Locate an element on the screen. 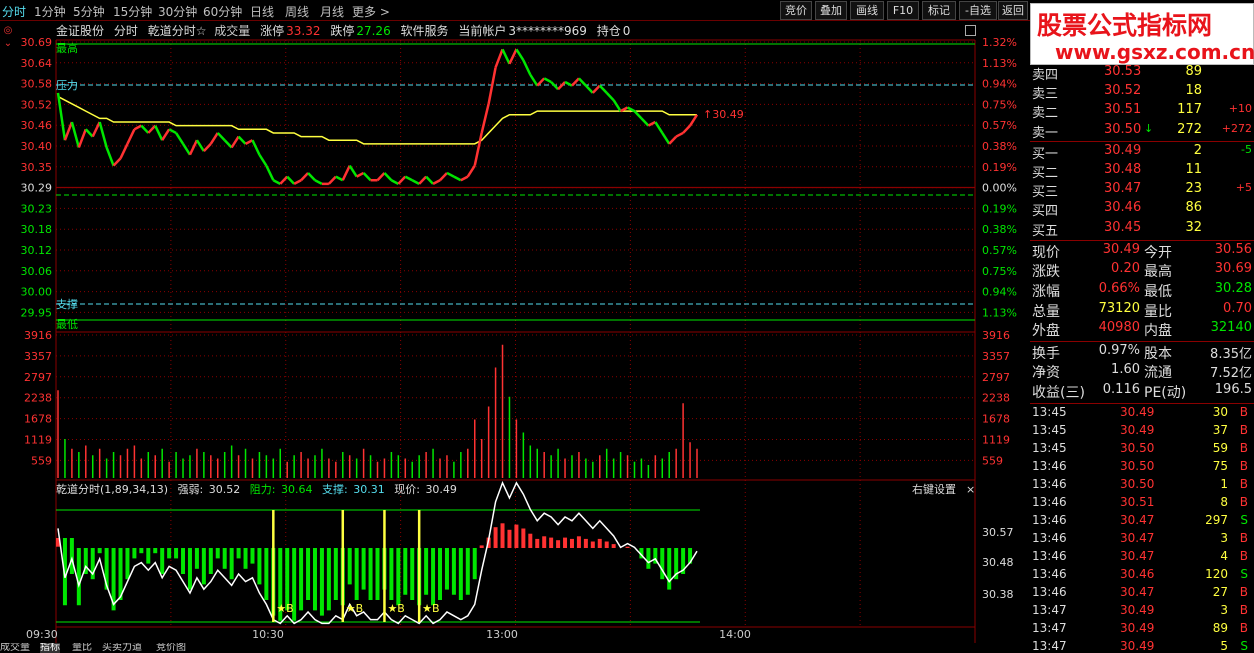  sell-level-row: 卖一 30.50 ↓ 272 +272 is located at coordinates (1142, 131).